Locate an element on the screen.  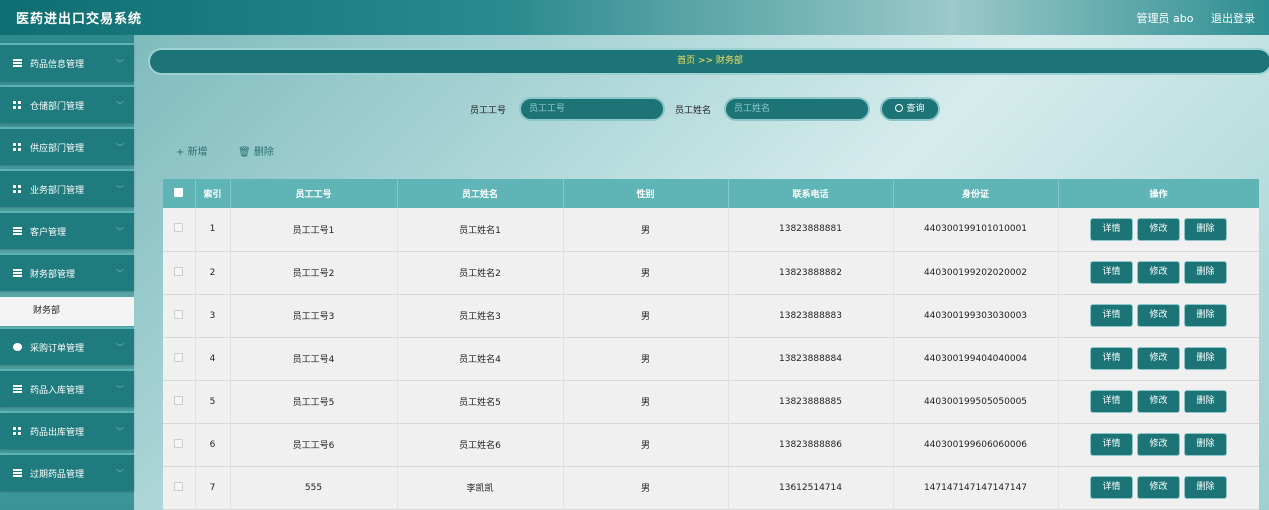
cell-phone: 13823888881 is located at coordinates (811, 229).